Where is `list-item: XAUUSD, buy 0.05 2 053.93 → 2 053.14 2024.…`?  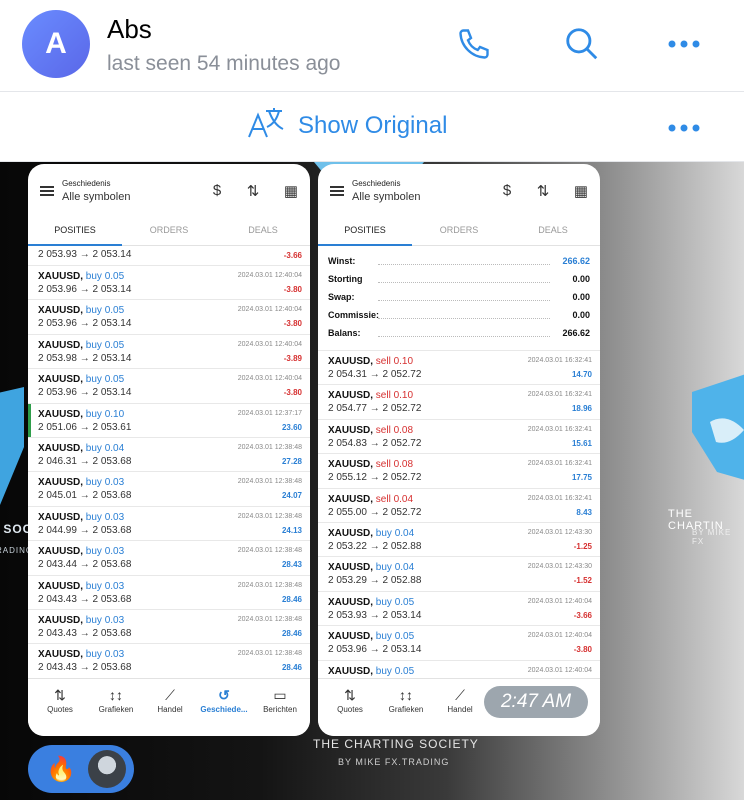
list-item: XAUUSD, buy 0.05 2 053.93 → 2 053.14 2024.… is located at coordinates (459, 609).